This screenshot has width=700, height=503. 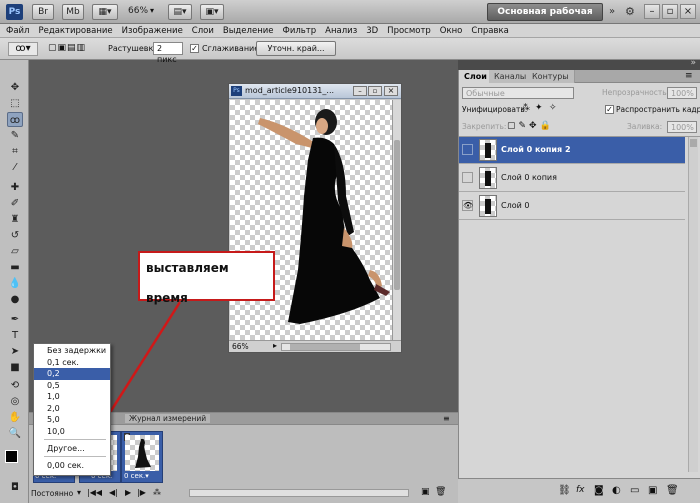 I want to click on layer-style-icon: fx, so click(x=580, y=490).